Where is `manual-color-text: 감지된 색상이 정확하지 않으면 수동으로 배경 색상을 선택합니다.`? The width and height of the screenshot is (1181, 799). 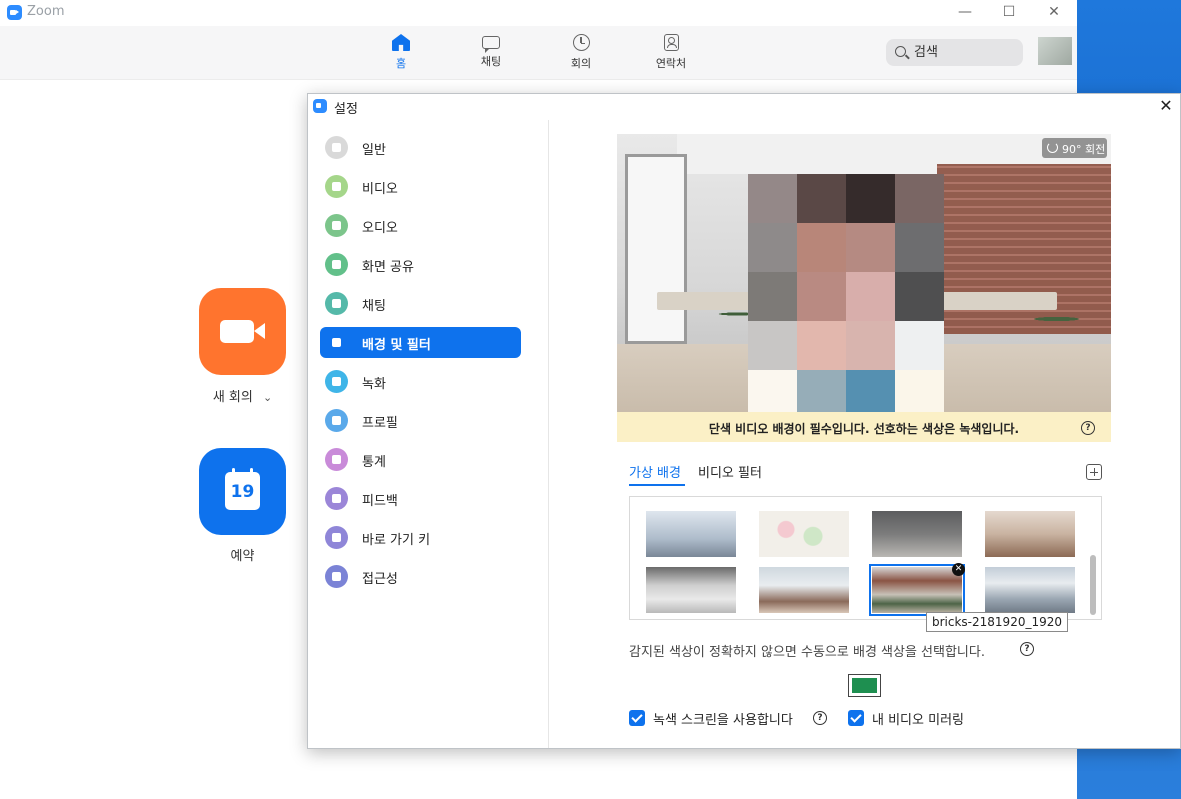
manual-color-text: 감지된 색상이 정확하지 않으면 수동으로 배경 색상을 선택합니다. is located at coordinates (807, 652).